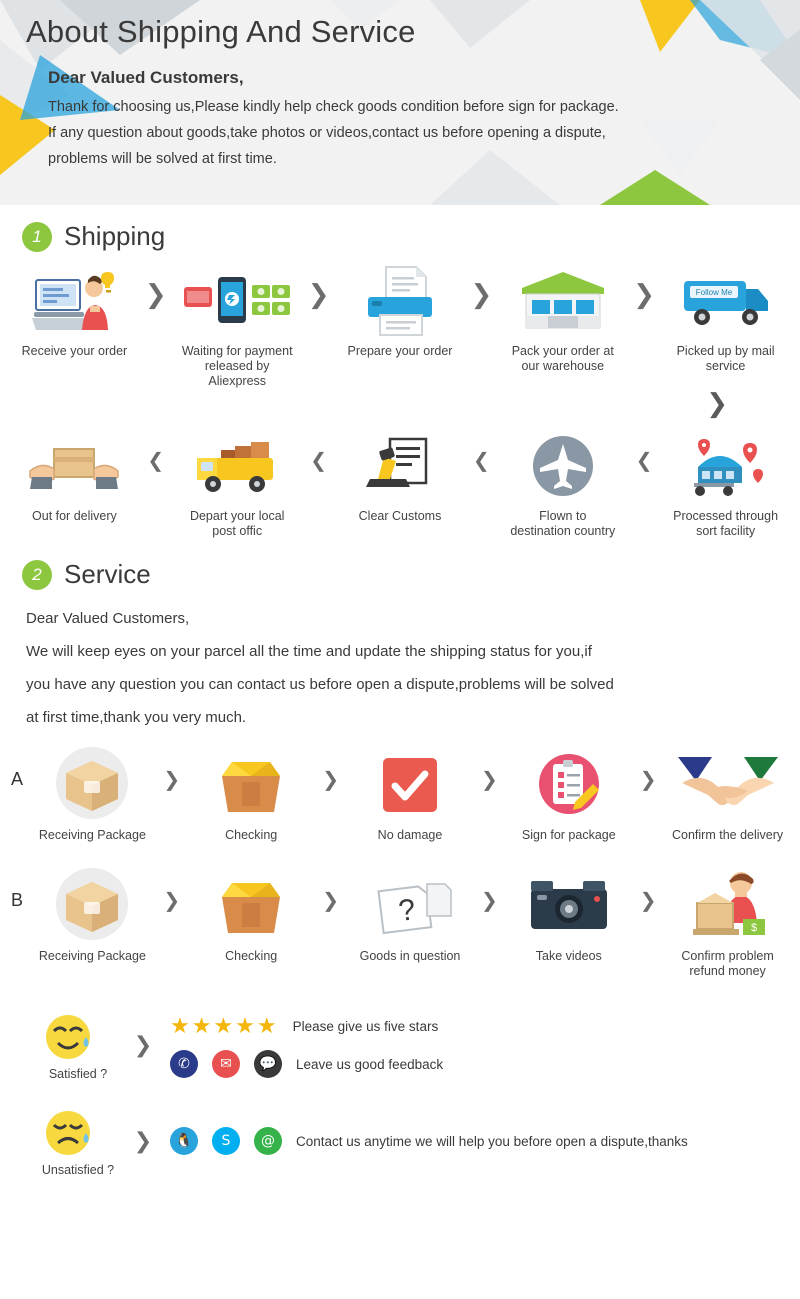  What do you see at coordinates (725, 301) in the screenshot?
I see `mail-truck-icon: Follow Me` at bounding box center [725, 301].